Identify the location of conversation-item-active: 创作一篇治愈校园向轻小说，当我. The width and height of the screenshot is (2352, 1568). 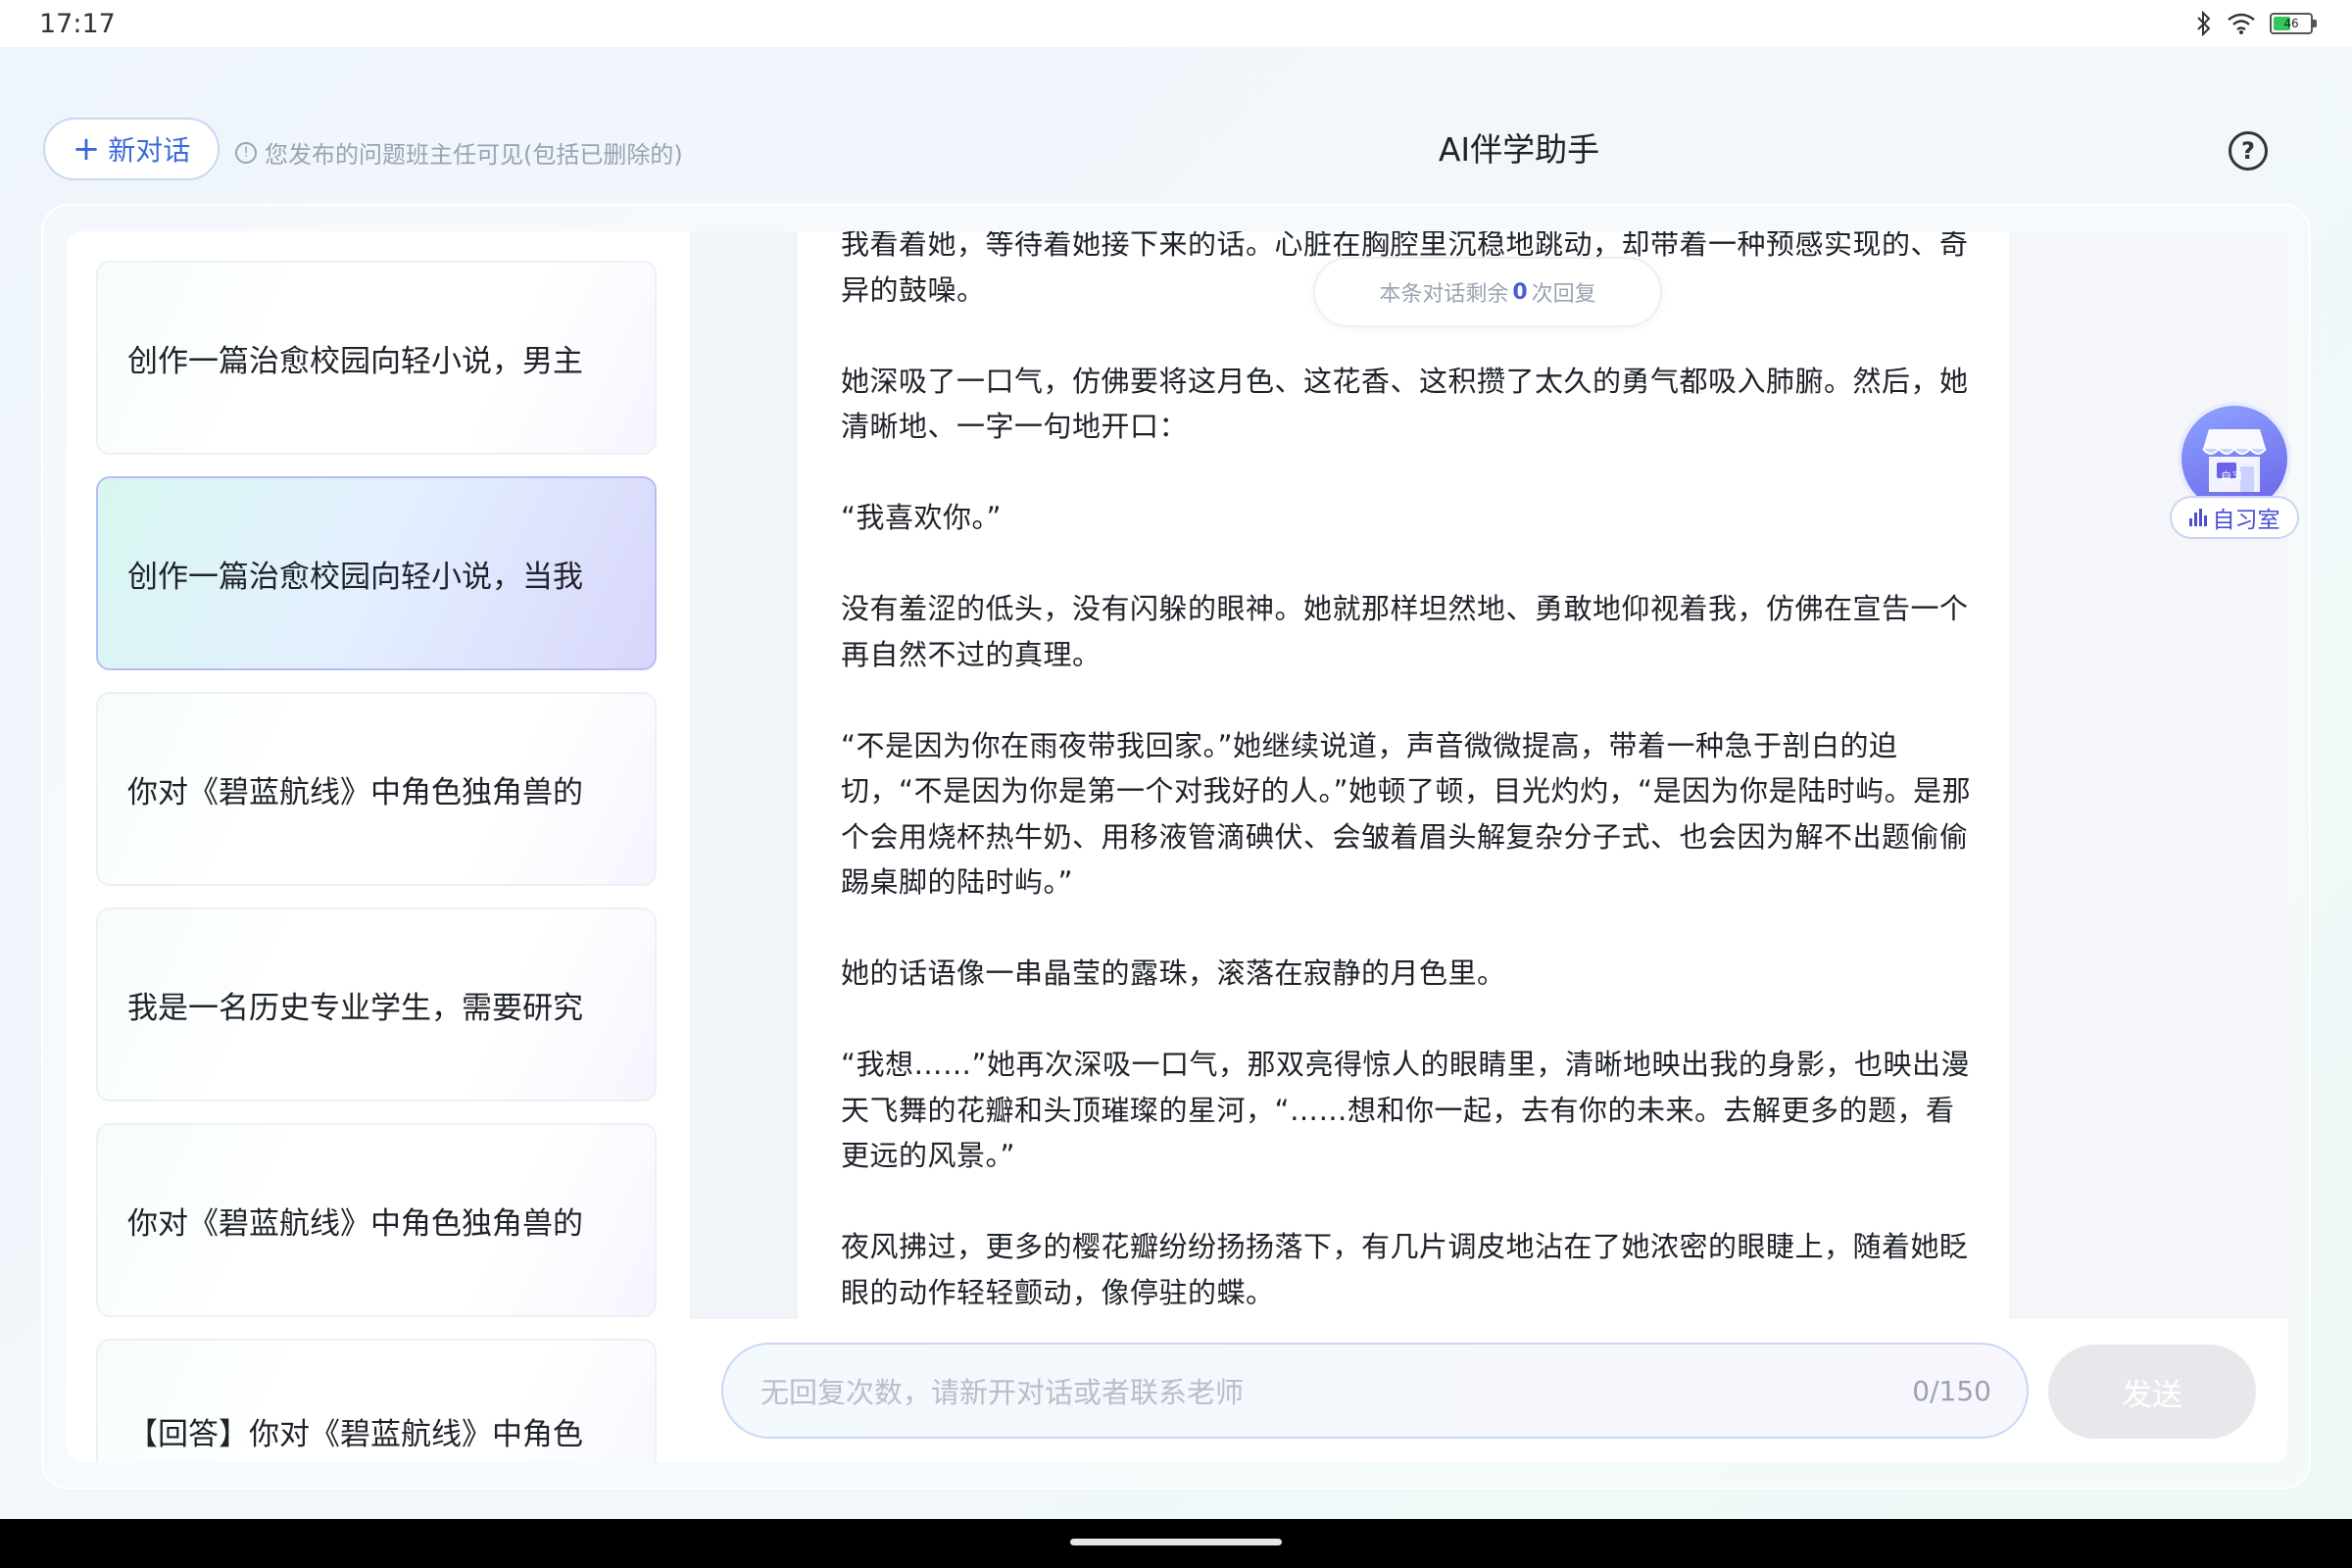
(376, 573).